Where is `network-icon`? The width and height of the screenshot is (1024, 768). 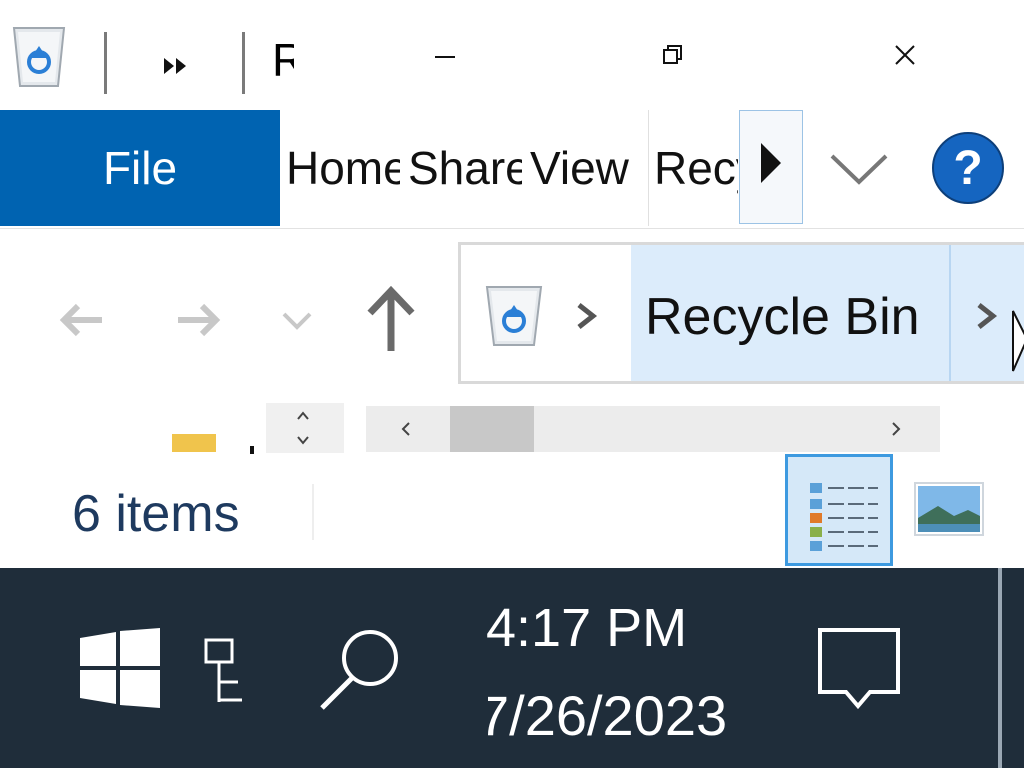 network-icon is located at coordinates (224, 671).